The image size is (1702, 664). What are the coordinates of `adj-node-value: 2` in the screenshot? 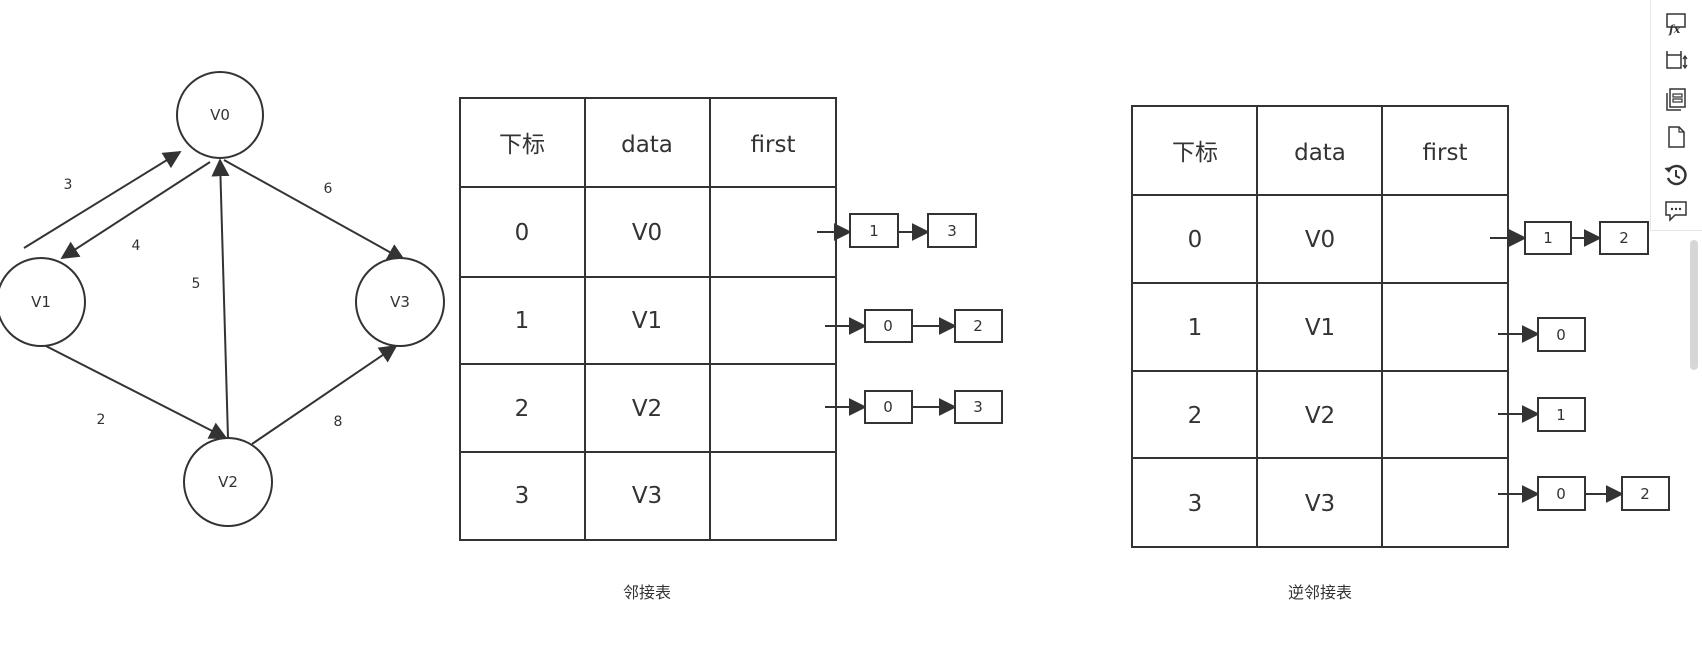 It's located at (978, 326).